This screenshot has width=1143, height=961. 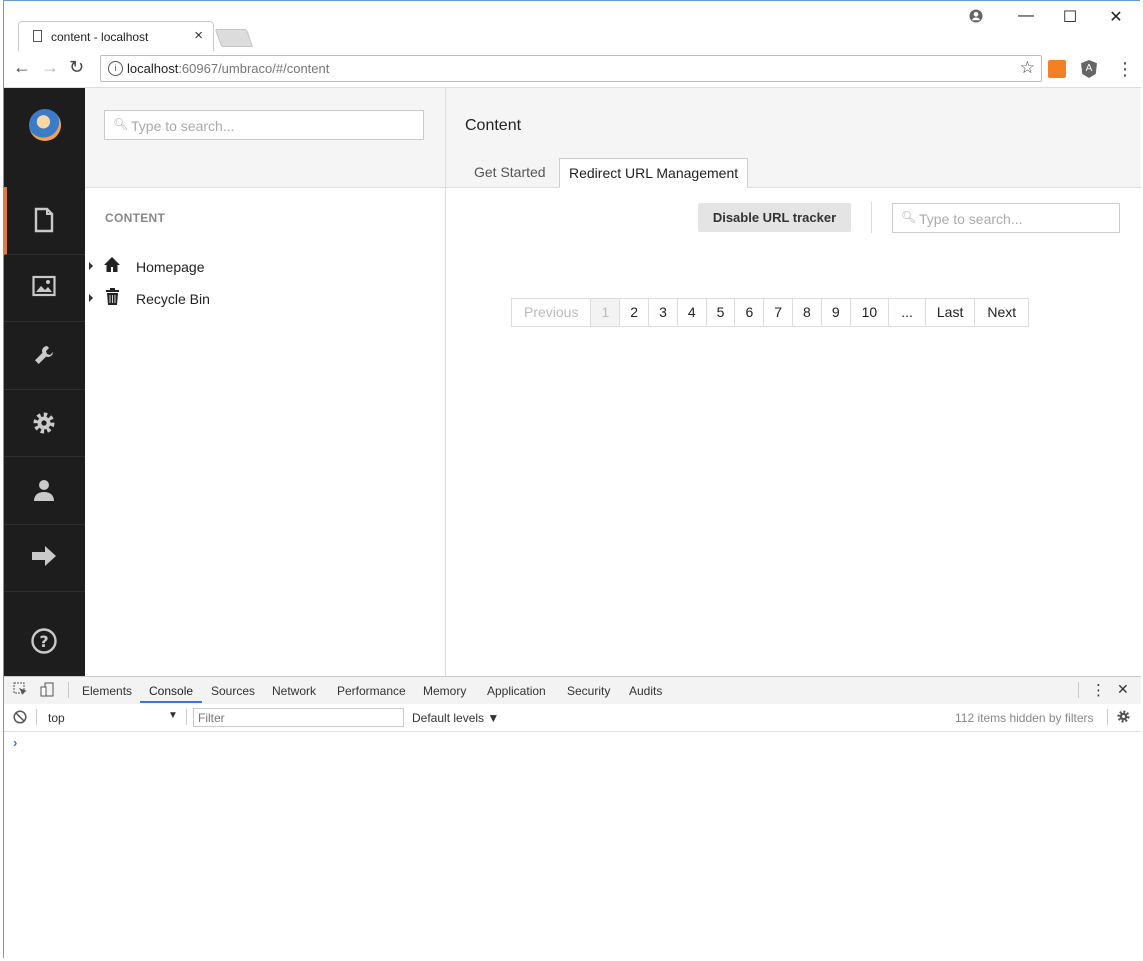 I want to click on tree-node-homepage: Homepage, so click(x=239, y=268).